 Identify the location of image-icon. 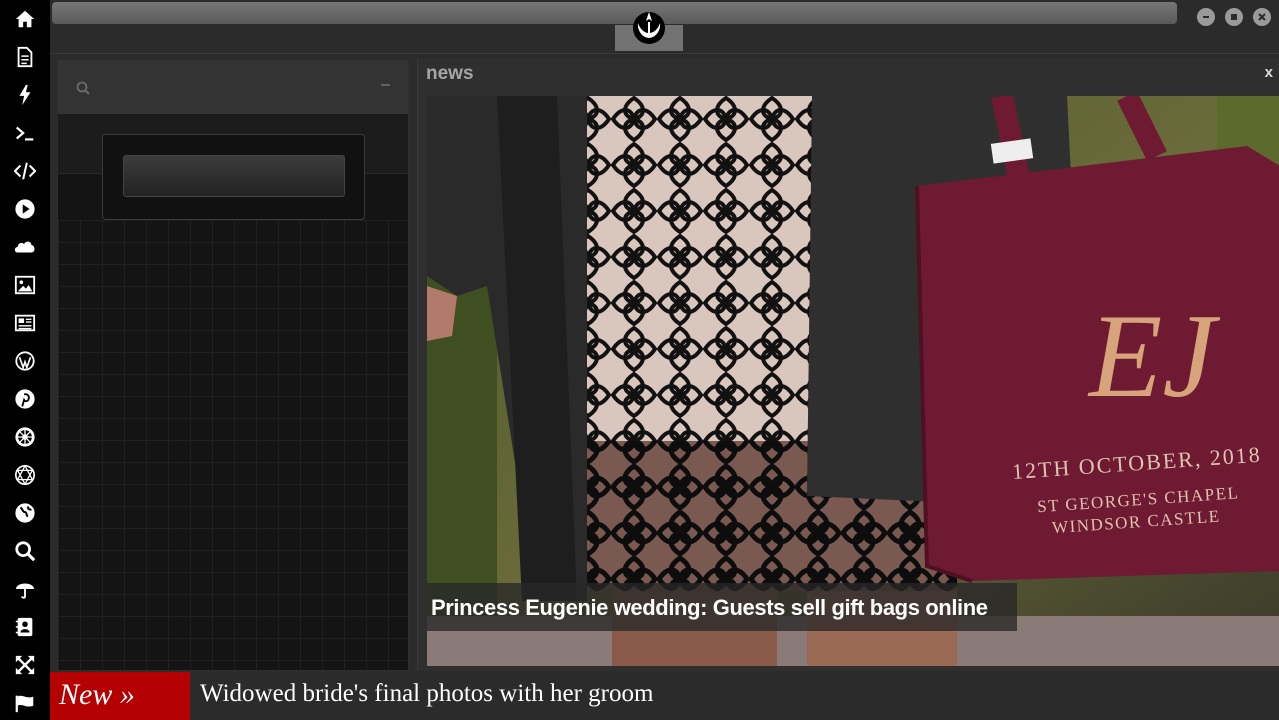
(25, 285).